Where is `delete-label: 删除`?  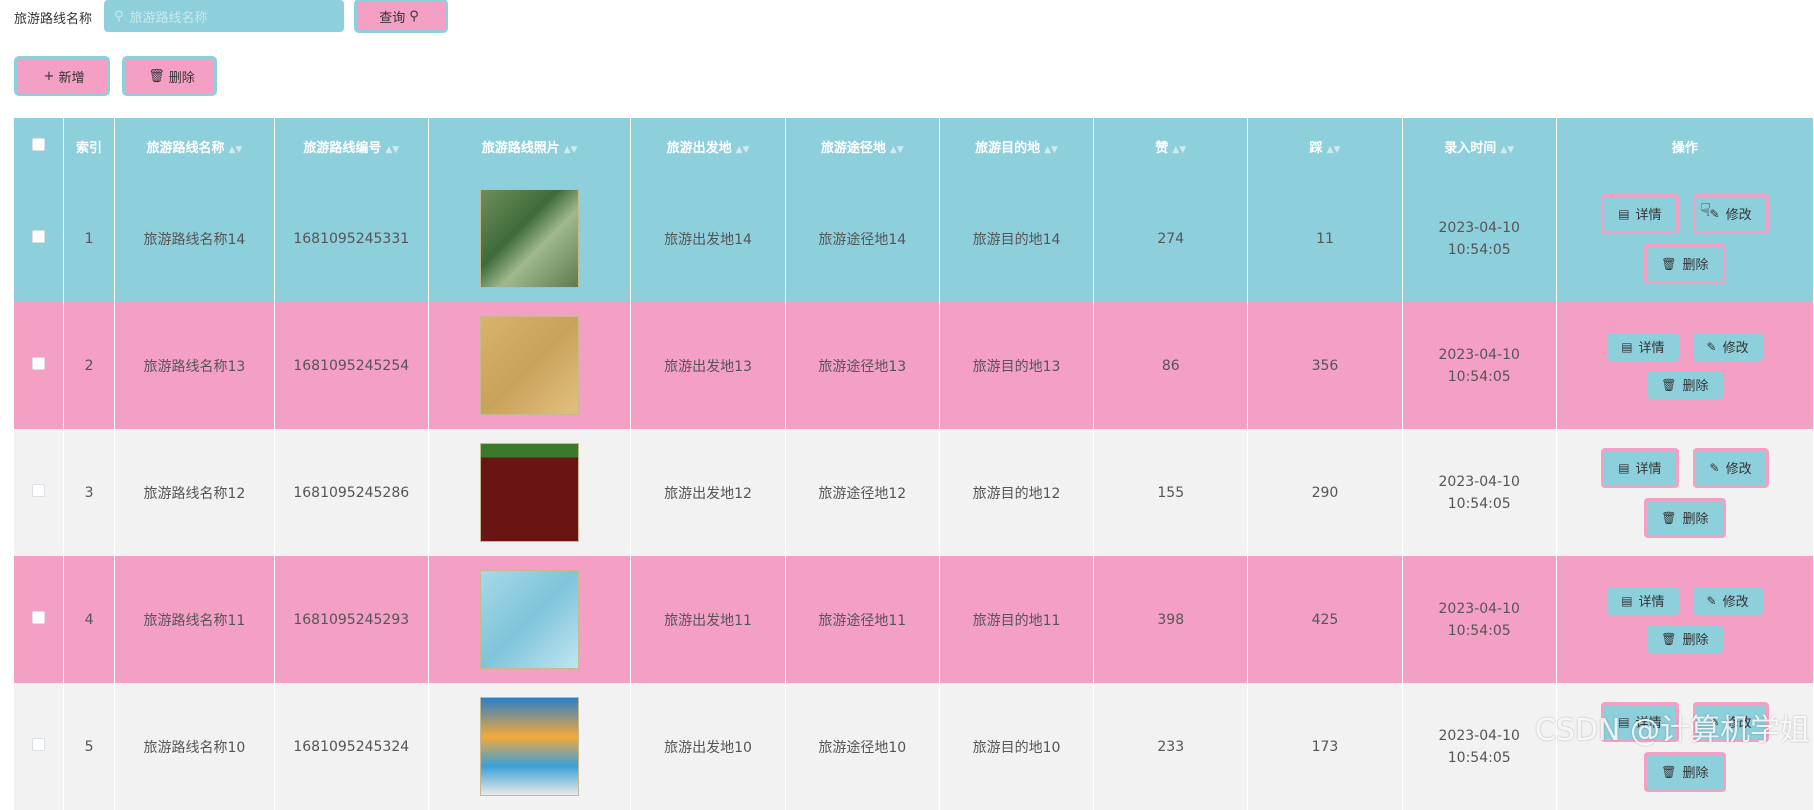 delete-label: 删除 is located at coordinates (181, 78).